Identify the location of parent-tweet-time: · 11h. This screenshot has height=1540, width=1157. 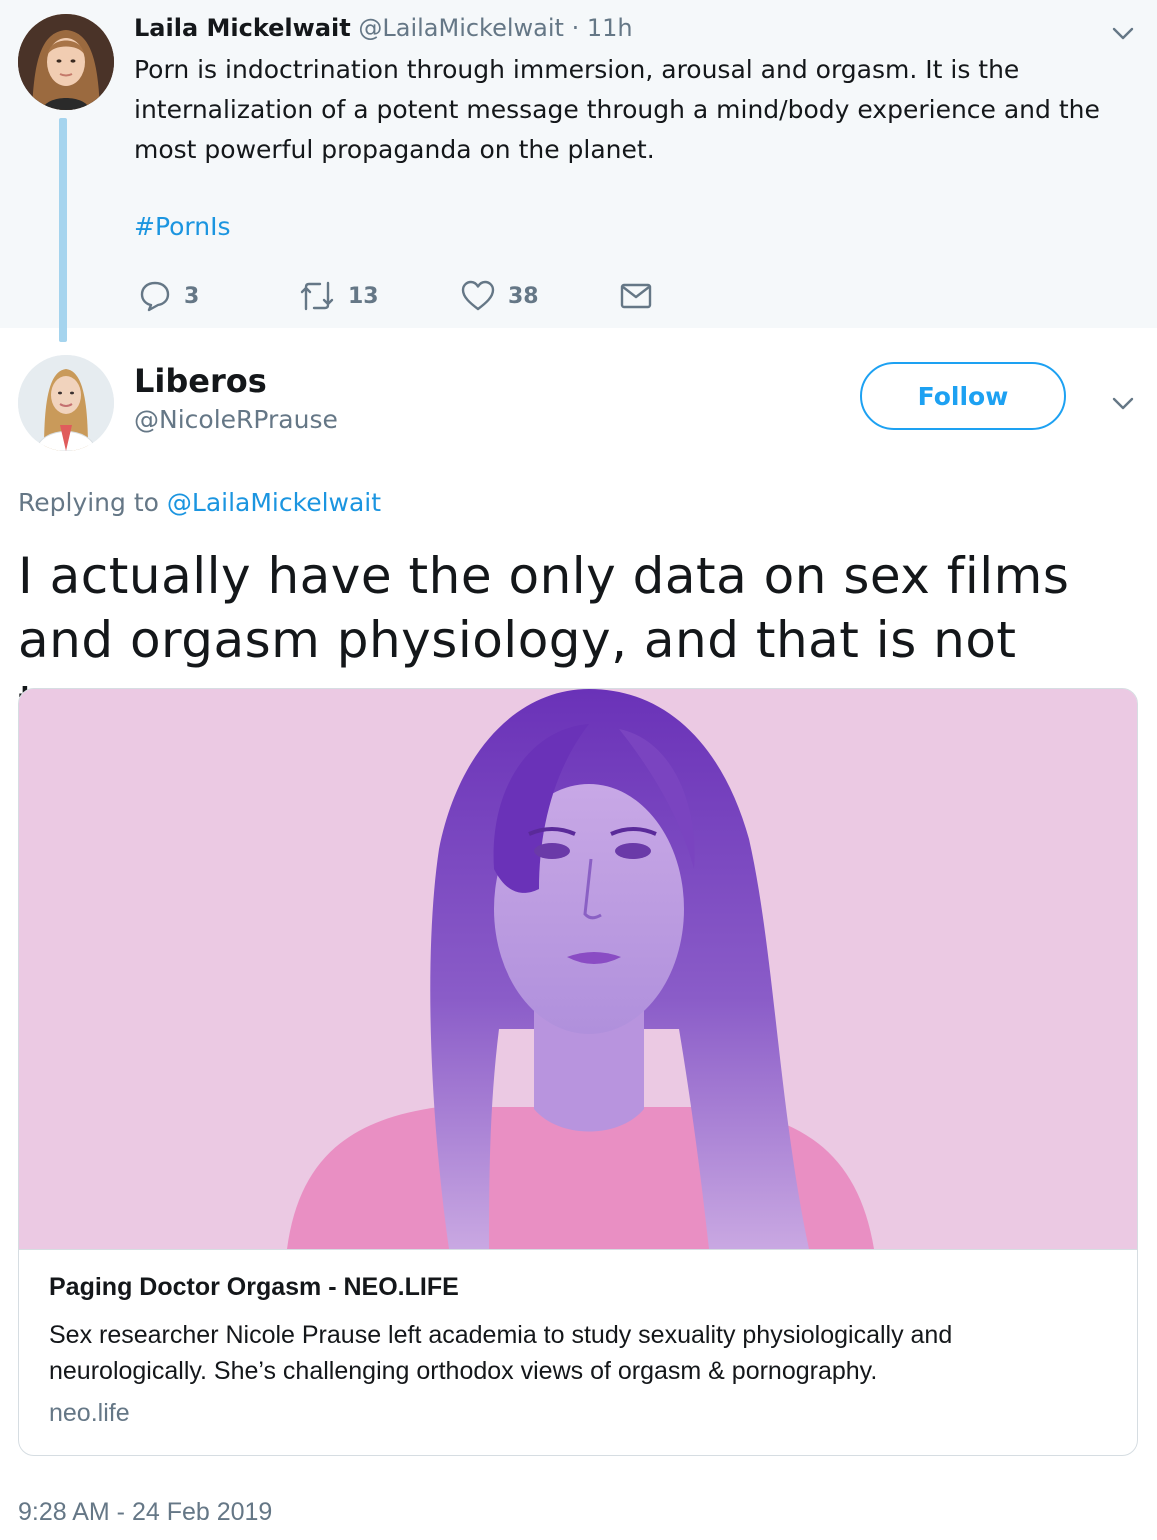
(598, 28).